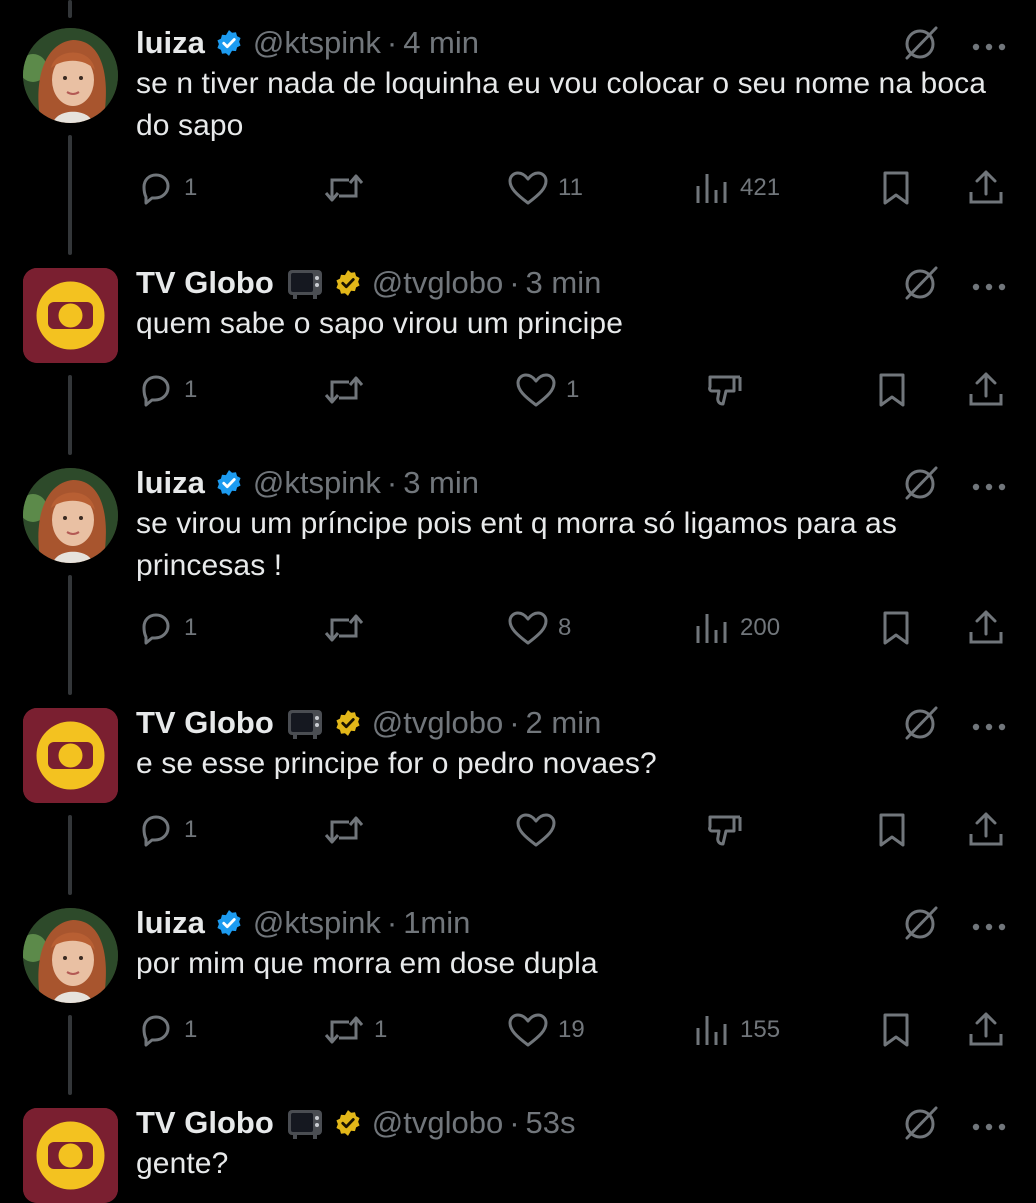 This screenshot has width=1036, height=1203. Describe the element at coordinates (305, 723) in the screenshot. I see `television-emoji-icon` at that location.